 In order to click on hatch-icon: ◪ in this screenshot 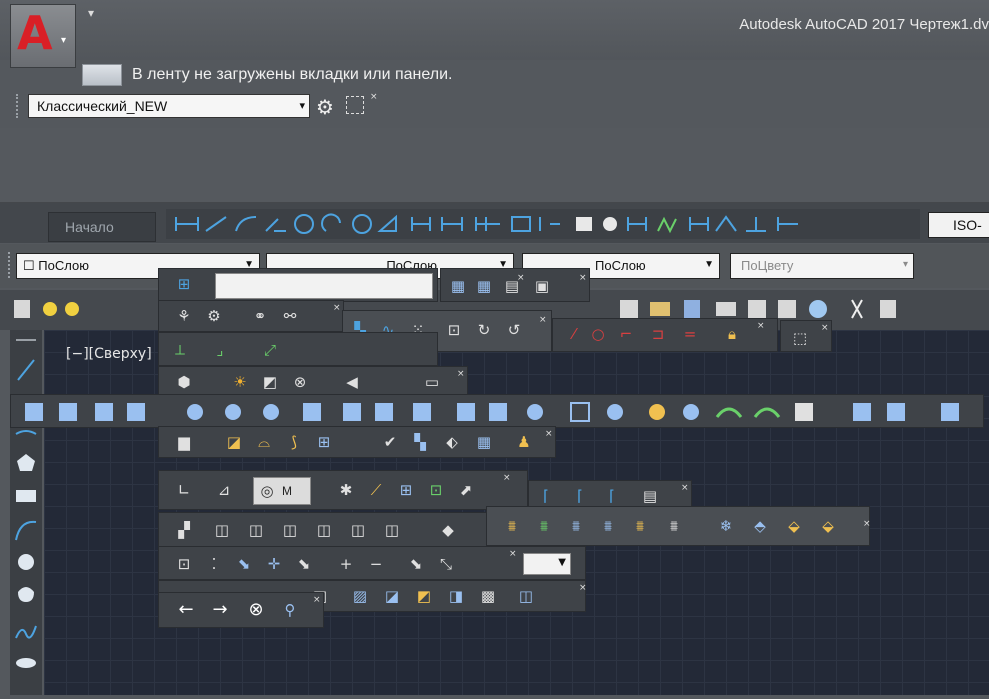, I will do `click(234, 442)`.